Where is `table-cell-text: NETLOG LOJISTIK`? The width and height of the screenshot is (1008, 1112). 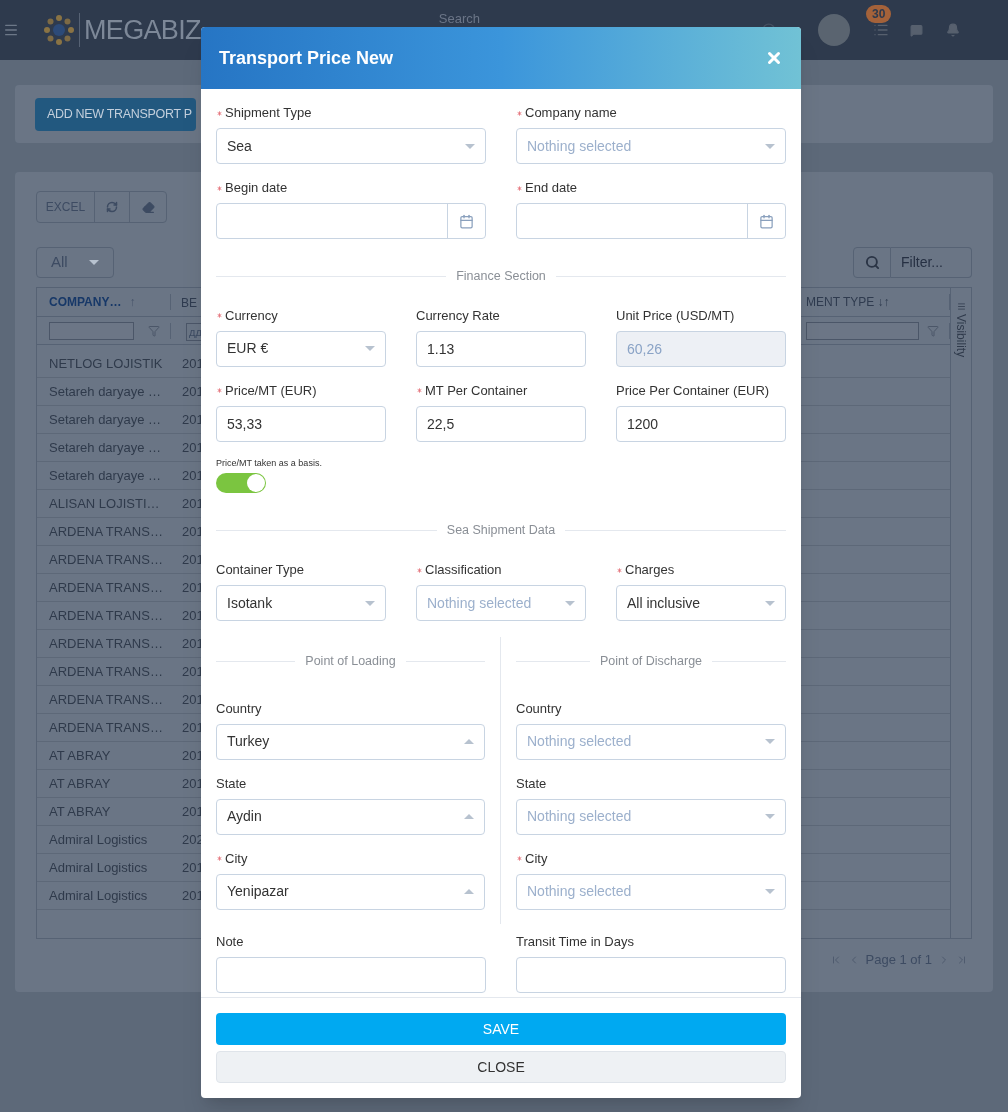 table-cell-text: NETLOG LOJISTIK is located at coordinates (106, 363).